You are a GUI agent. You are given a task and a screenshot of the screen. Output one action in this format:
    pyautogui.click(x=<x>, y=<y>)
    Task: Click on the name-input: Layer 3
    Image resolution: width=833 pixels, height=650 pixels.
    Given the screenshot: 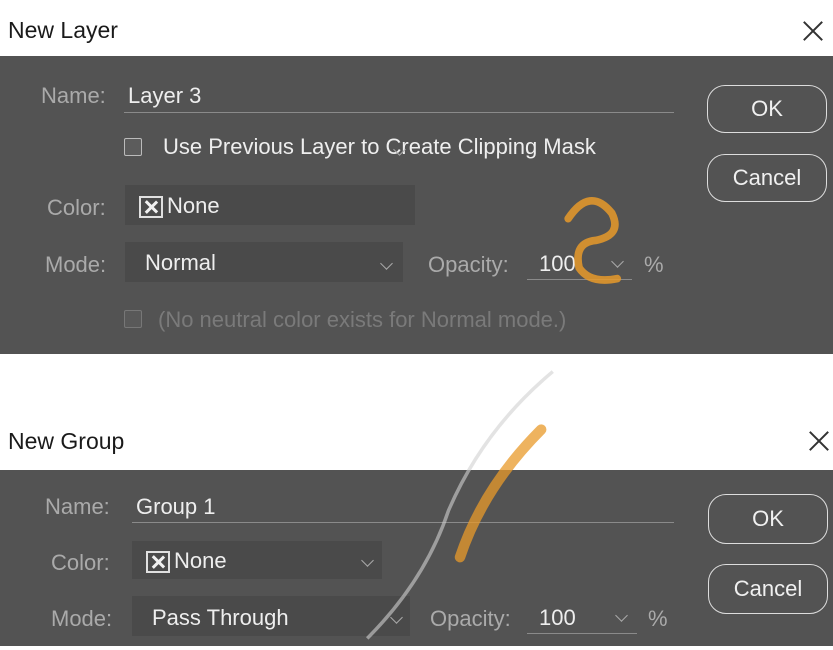 What is the action you would take?
    pyautogui.click(x=399, y=96)
    